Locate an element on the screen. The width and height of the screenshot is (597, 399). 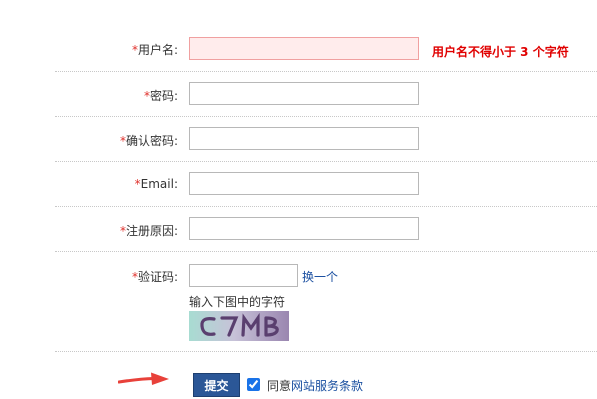
captcha-hint: 输入下图中的字符 is located at coordinates (237, 302).